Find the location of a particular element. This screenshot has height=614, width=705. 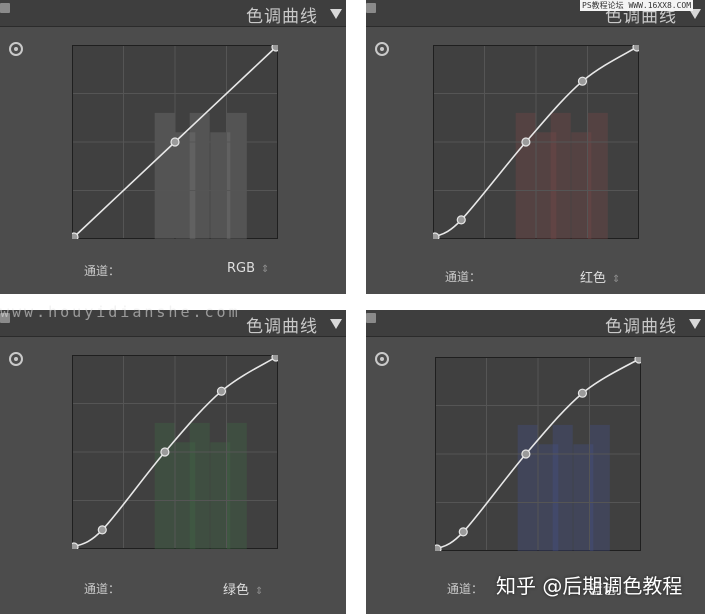

channel-select: 绿色 ⇕ is located at coordinates (243, 588).